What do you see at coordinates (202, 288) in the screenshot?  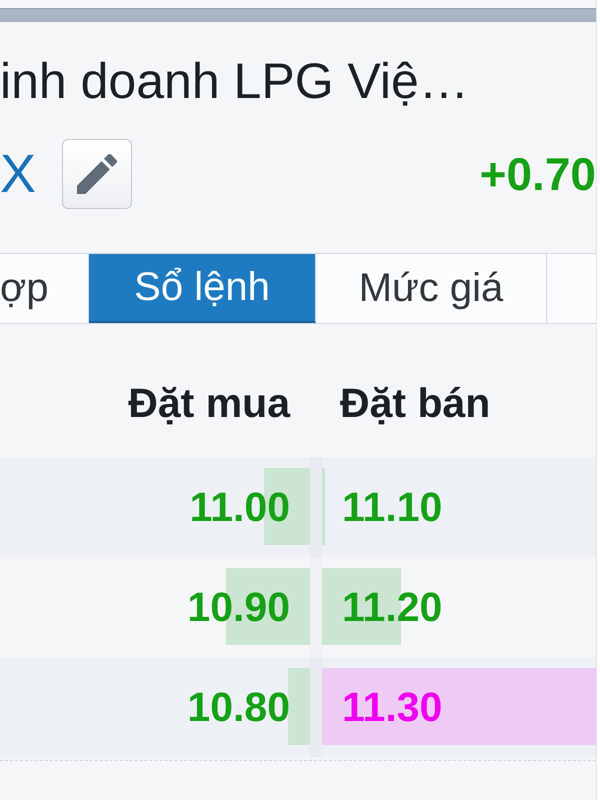 I see `tab: Sổ lệnh` at bounding box center [202, 288].